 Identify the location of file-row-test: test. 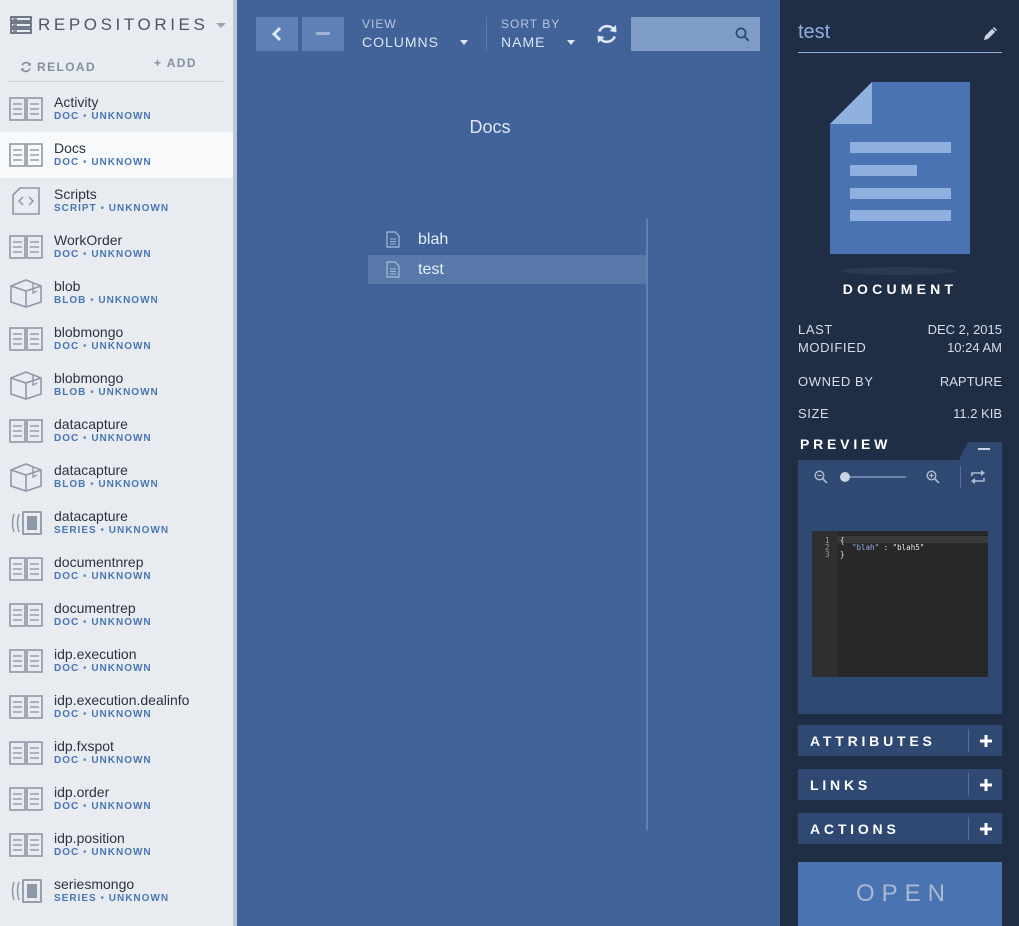
(507, 269).